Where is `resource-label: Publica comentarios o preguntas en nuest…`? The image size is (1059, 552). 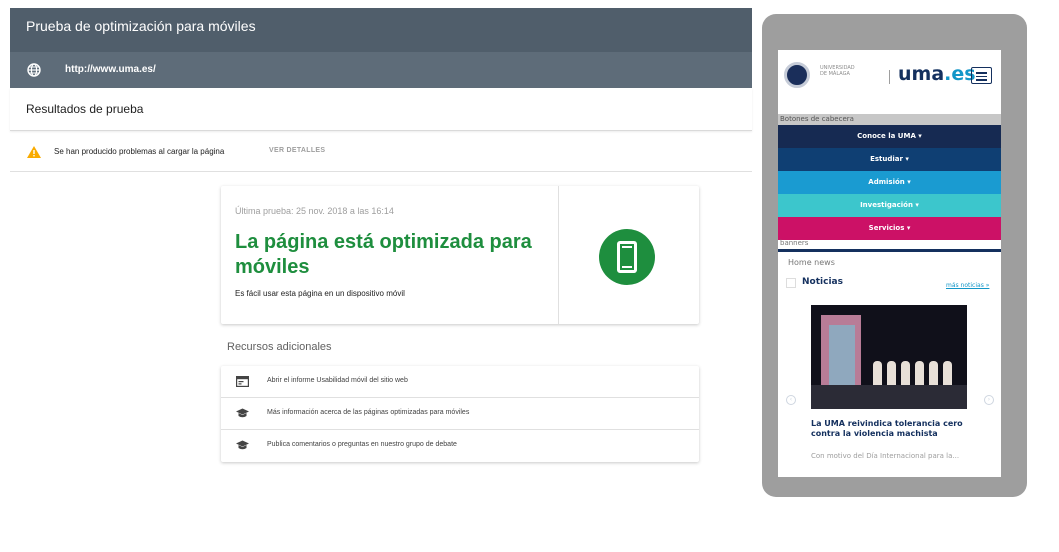
resource-label: Publica comentarios o preguntas en nuest… is located at coordinates (362, 444).